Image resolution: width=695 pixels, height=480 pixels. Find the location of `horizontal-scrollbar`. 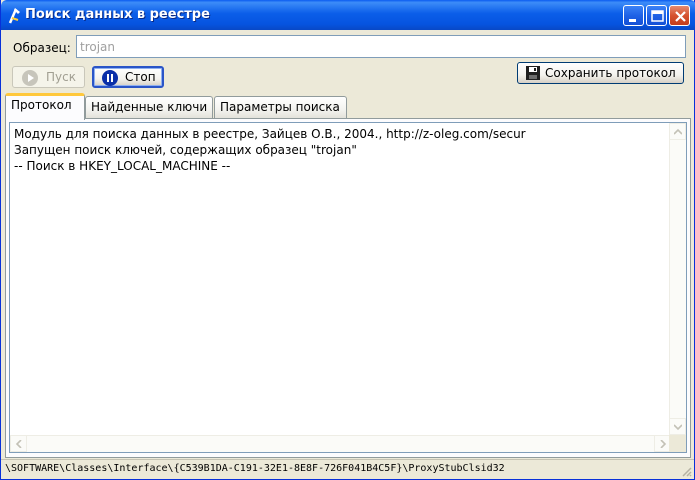

horizontal-scrollbar is located at coordinates (340, 443).